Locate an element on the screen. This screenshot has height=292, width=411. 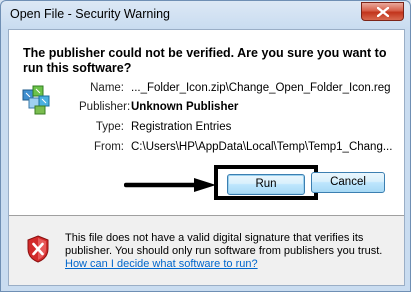
run-button-highlight: Run is located at coordinates (266, 182).